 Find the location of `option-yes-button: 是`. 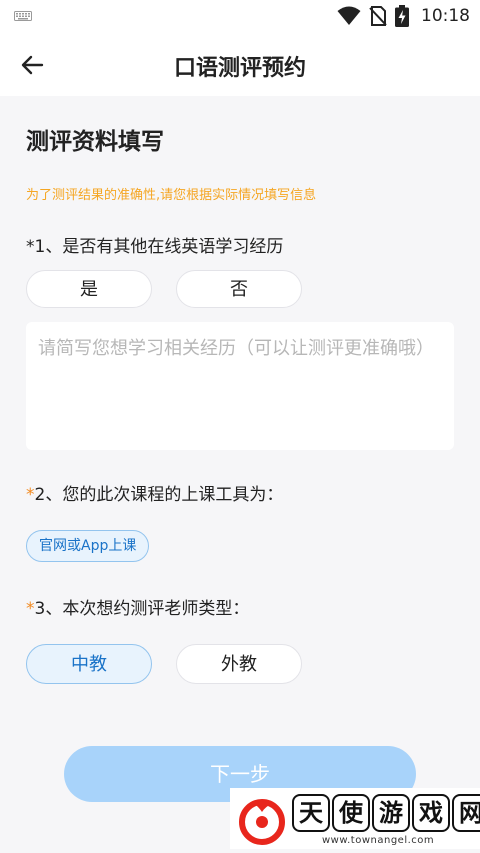

option-yes-button: 是 is located at coordinates (89, 289).